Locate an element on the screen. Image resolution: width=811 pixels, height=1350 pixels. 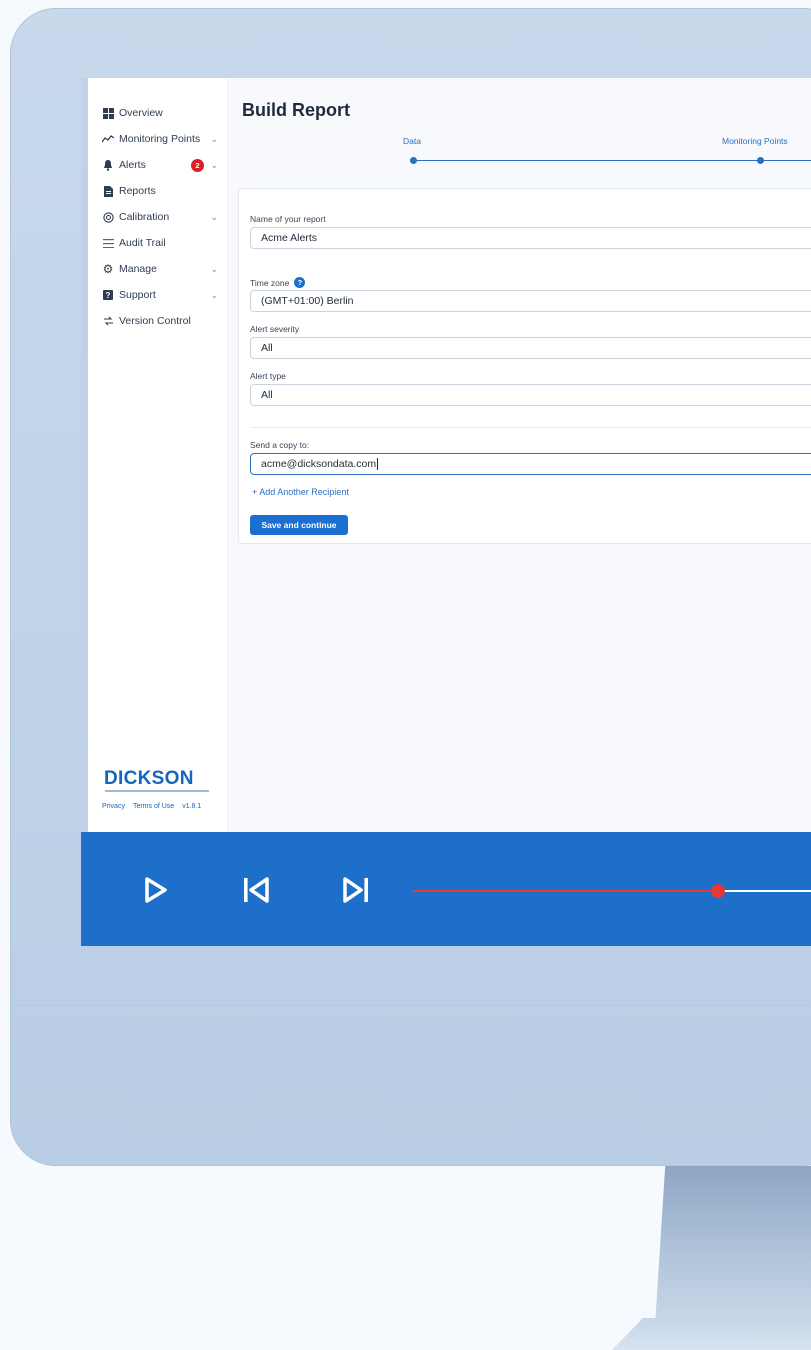
screen-bezel is located at coordinates (84, 512).